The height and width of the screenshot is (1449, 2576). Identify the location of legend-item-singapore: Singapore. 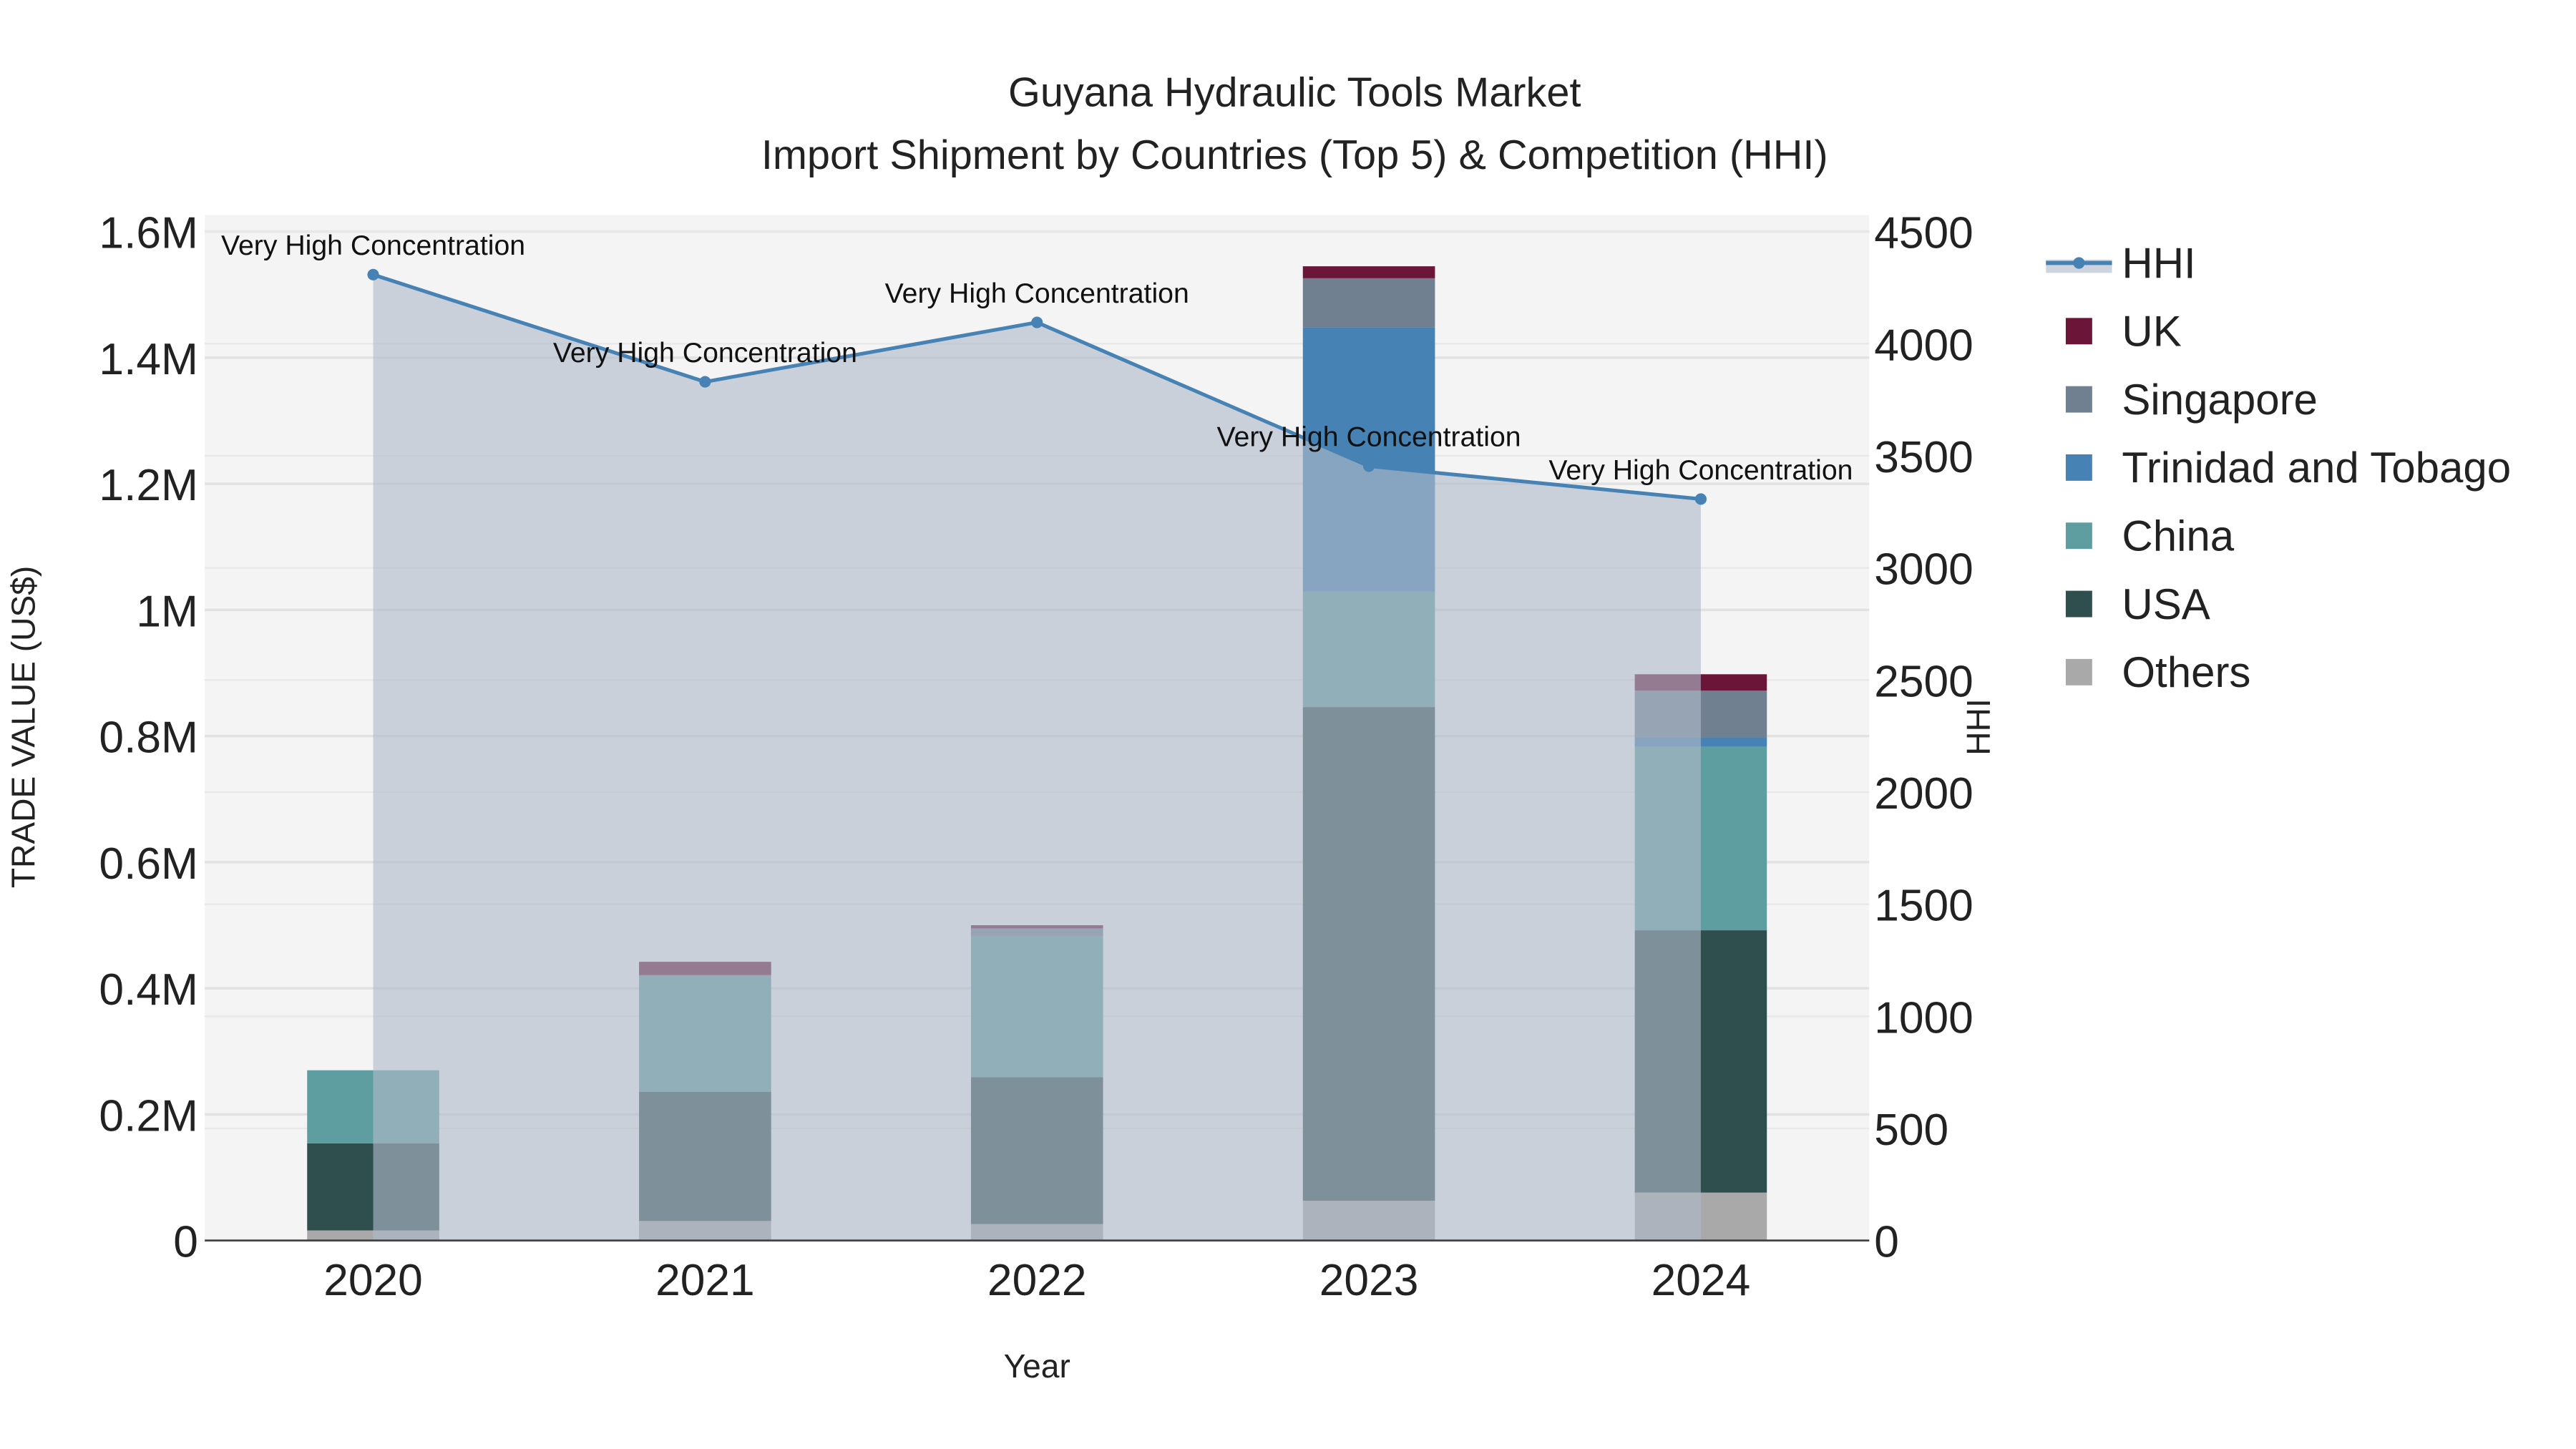
(2191, 400).